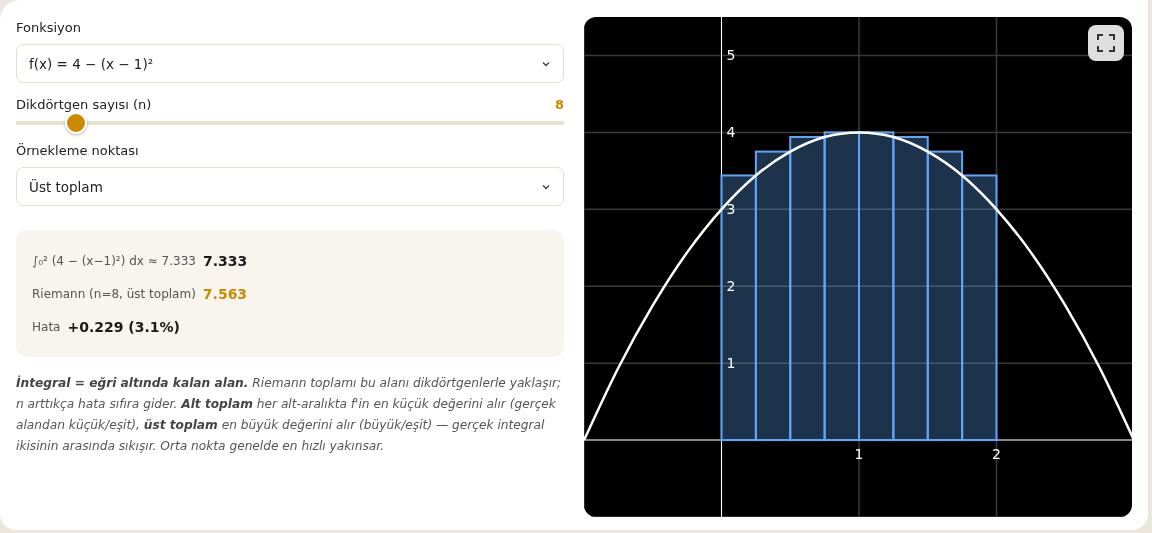 The width and height of the screenshot is (1152, 533). What do you see at coordinates (289, 414) in the screenshot?
I see `description-text: İntegral = eğri altında kalan alan. Riemann toplamı bu alanı dikdörtgenlerle yaklaşır; n arttıkça hata sıfıra gider. Alt toplam her alt-aralıkta f'in en küçük değerini alır (gerçek alandan küçük/eşit), üst toplam en büyük değerini alır (büyük/eşit) — gerçek integral ikisinin arasında sıkışır. Orta nokta genelde en hızlı yakınsar.` at bounding box center [289, 414].